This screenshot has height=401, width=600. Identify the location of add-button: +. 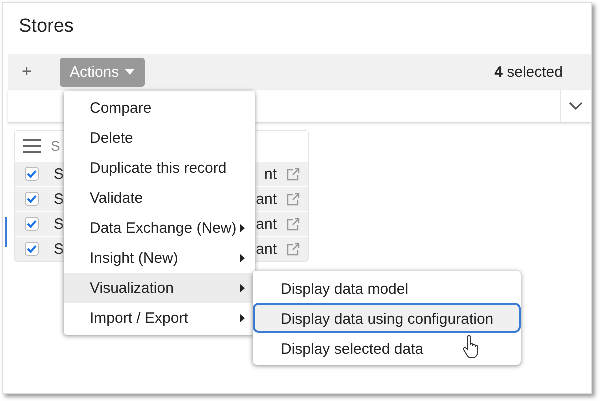
(27, 72).